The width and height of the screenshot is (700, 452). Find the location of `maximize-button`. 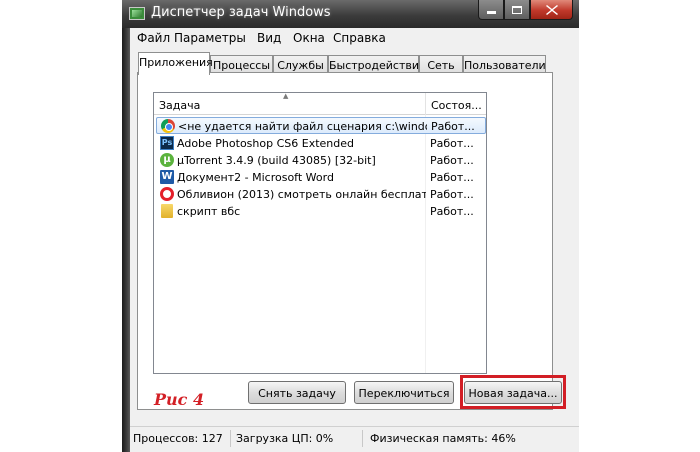

maximize-button is located at coordinates (517, 10).